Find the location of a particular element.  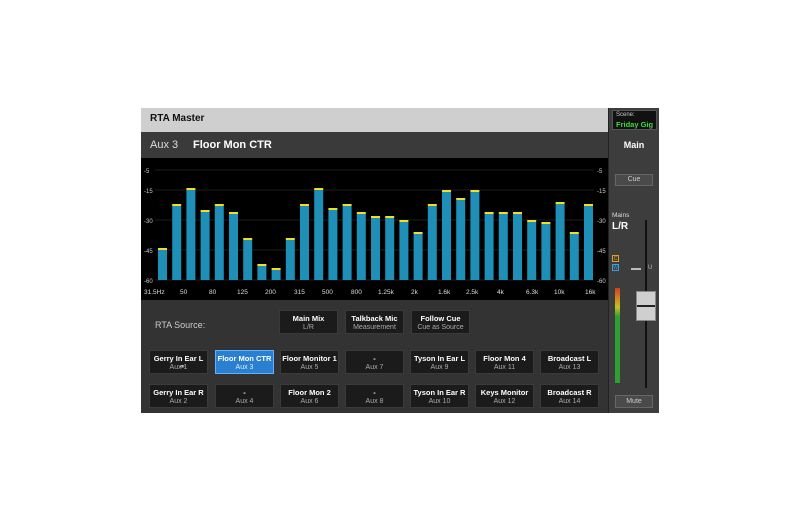

button-subtitle: L/R is located at coordinates (308, 327).